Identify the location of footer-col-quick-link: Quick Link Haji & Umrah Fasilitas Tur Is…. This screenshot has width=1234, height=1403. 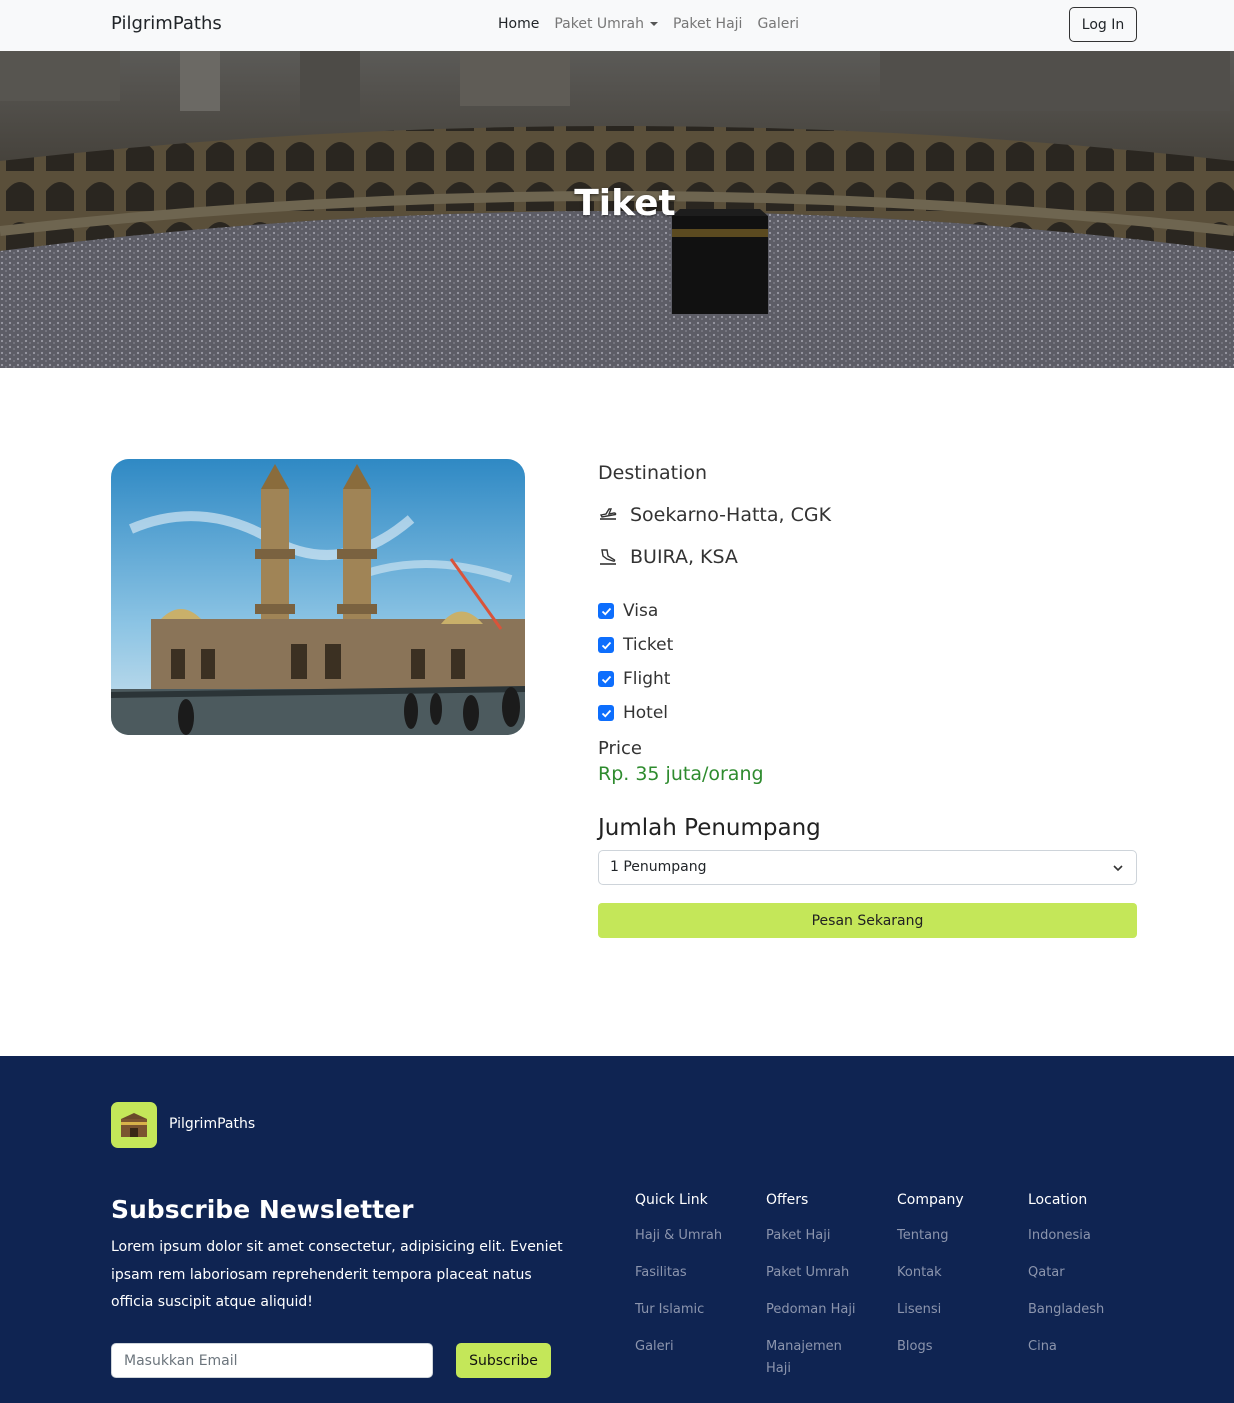
(697, 1282).